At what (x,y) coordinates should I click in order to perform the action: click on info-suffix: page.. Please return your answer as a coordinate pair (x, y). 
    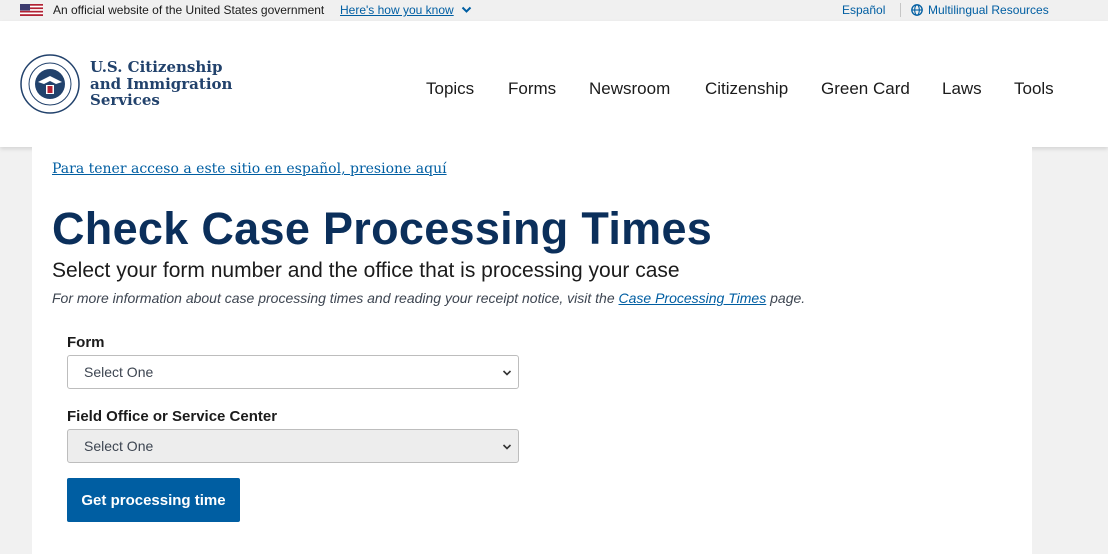
    Looking at the image, I should click on (788, 298).